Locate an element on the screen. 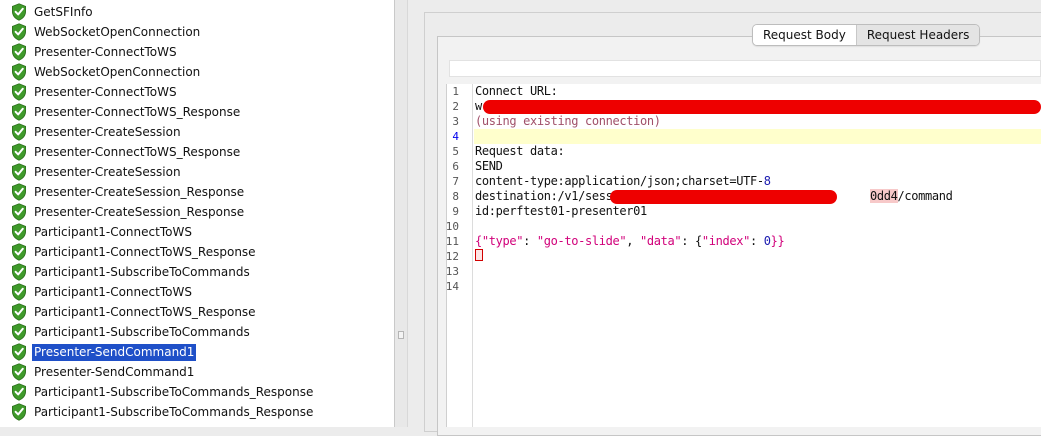 The height and width of the screenshot is (436, 1041). line-number: 7 is located at coordinates (455, 181).